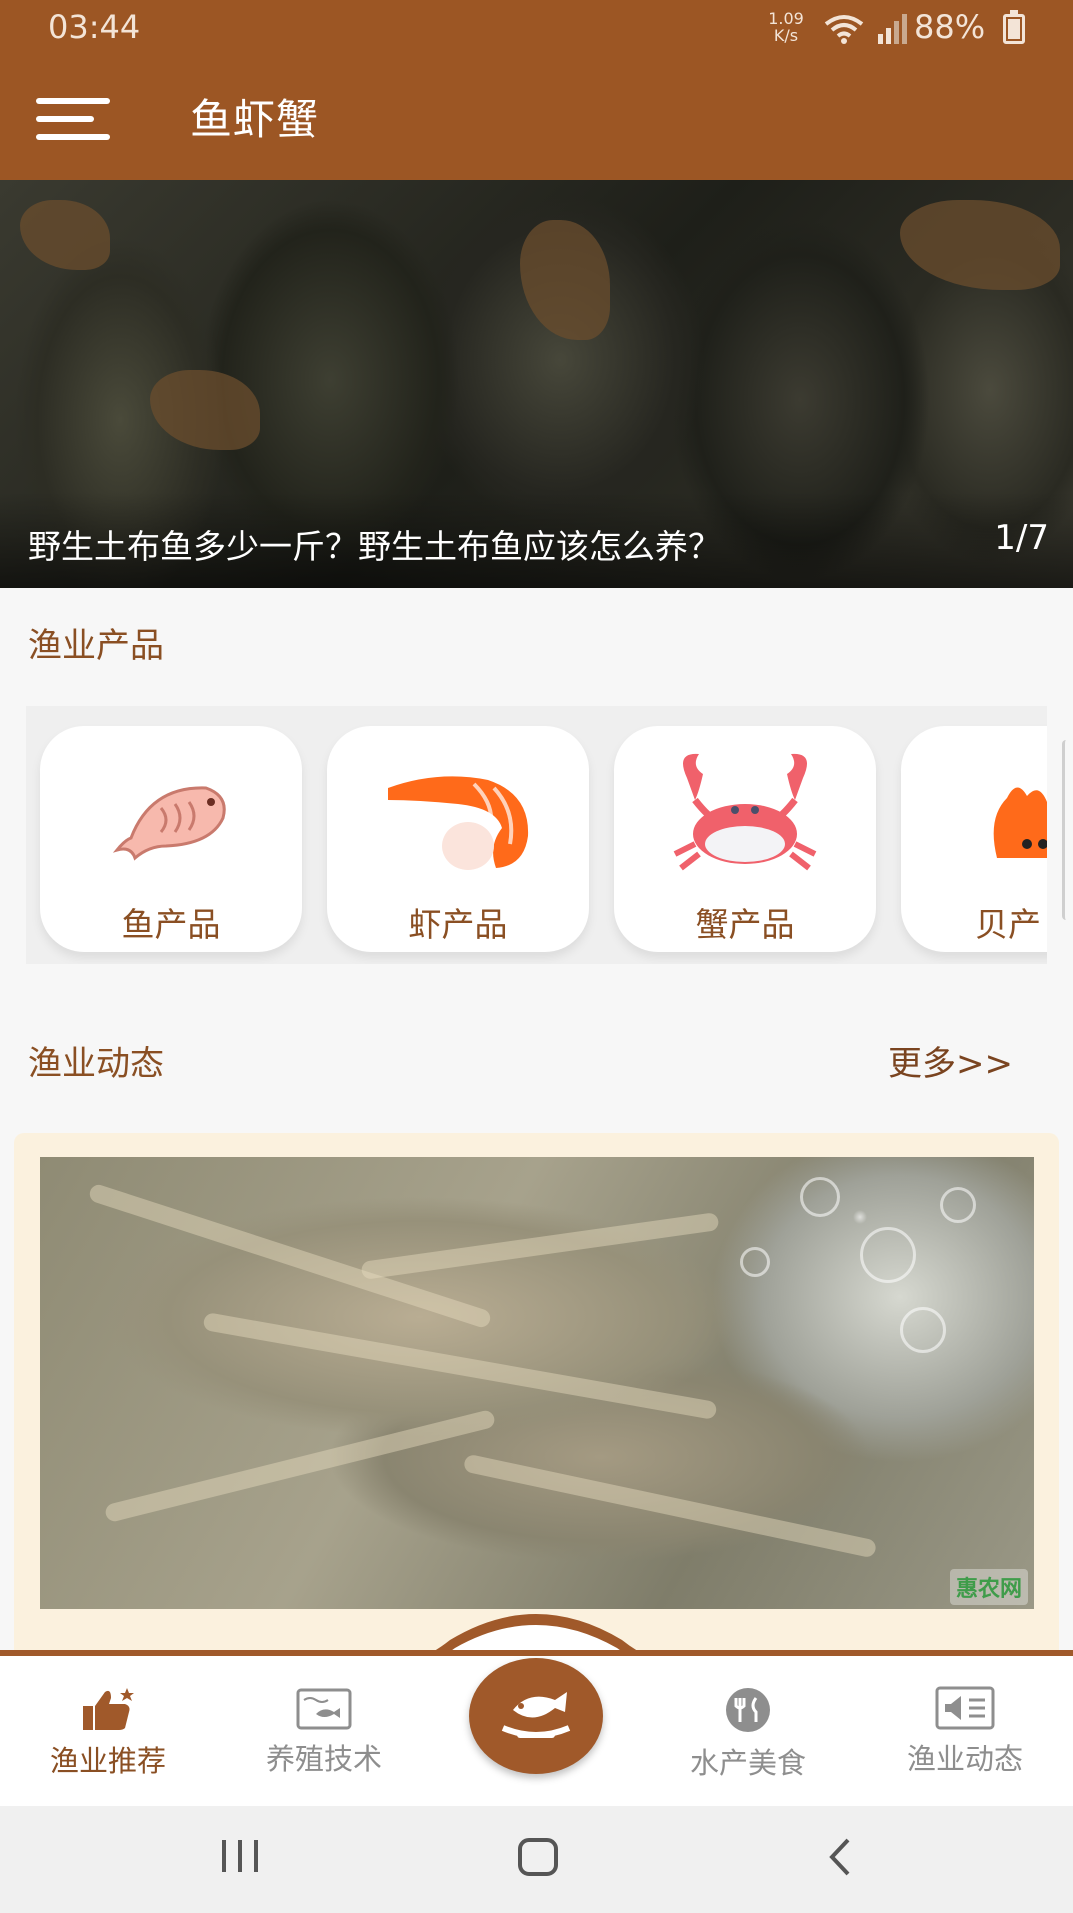  What do you see at coordinates (73, 119) in the screenshot?
I see `hamburger-menu-icon` at bounding box center [73, 119].